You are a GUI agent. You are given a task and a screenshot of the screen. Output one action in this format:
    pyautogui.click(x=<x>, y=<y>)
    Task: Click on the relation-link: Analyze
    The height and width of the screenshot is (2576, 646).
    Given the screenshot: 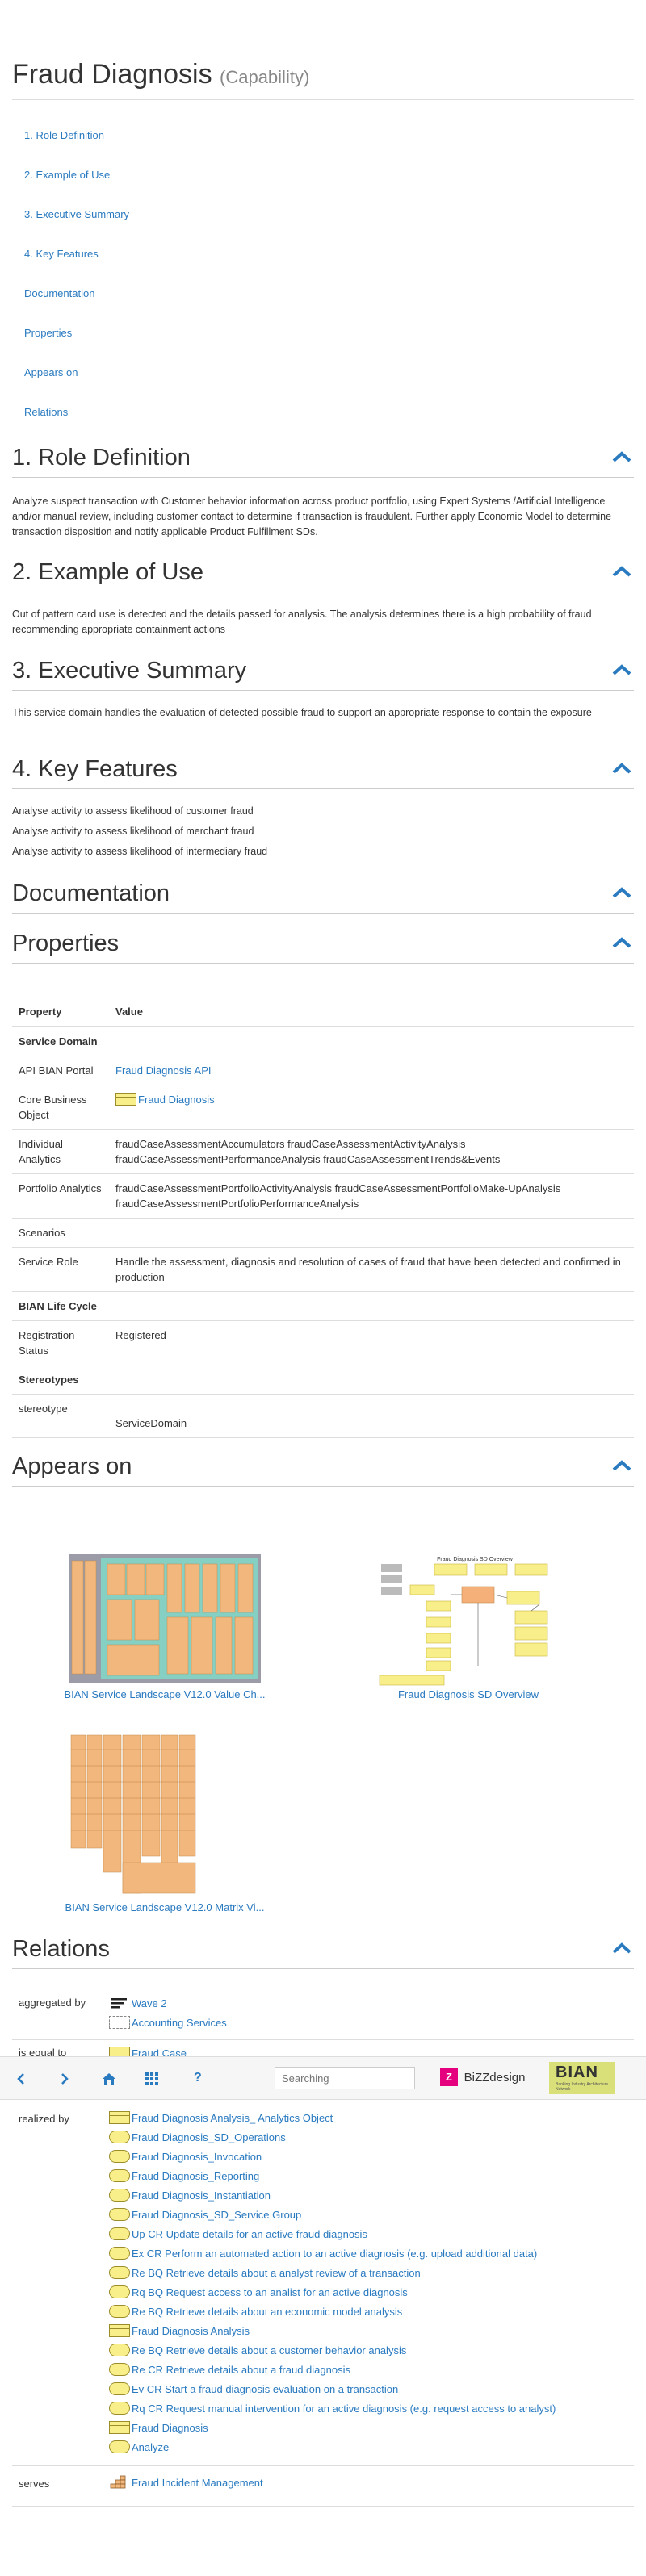 What is the action you would take?
    pyautogui.click(x=151, y=2447)
    